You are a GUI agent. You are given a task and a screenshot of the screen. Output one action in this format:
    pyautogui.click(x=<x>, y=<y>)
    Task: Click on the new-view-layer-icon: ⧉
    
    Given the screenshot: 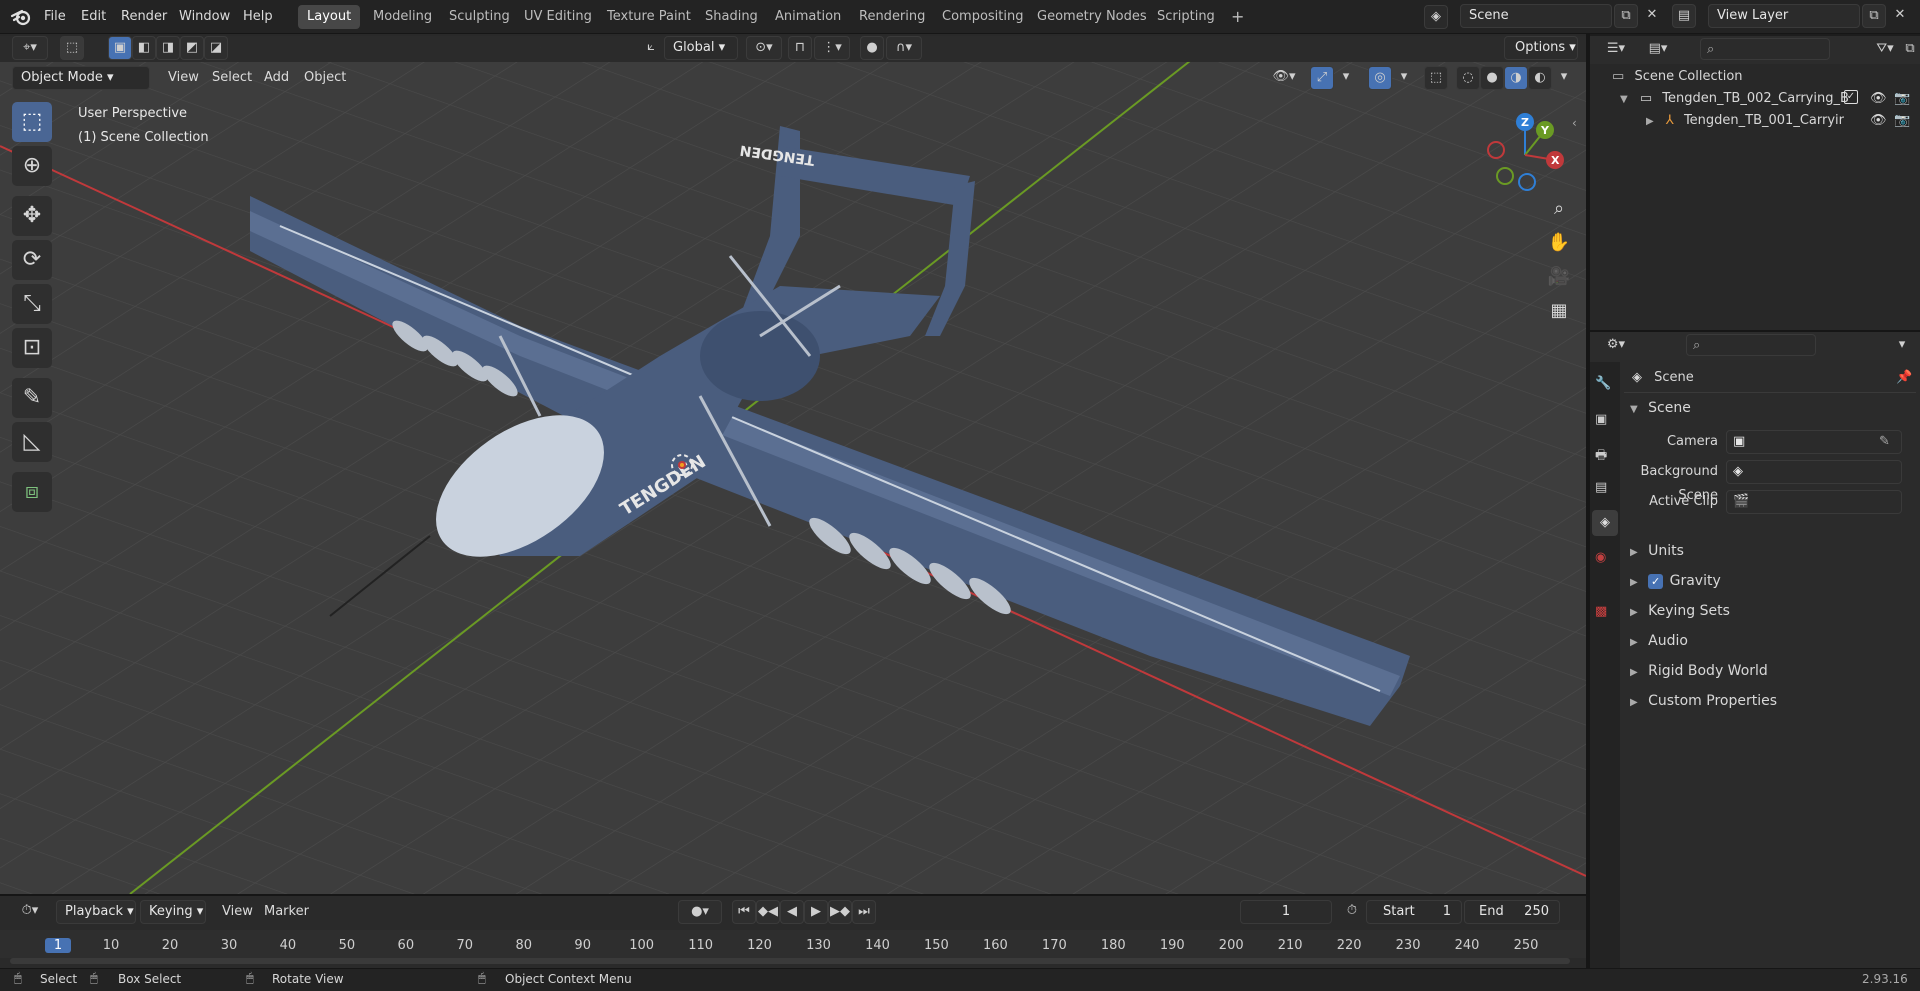 What is the action you would take?
    pyautogui.click(x=1874, y=16)
    